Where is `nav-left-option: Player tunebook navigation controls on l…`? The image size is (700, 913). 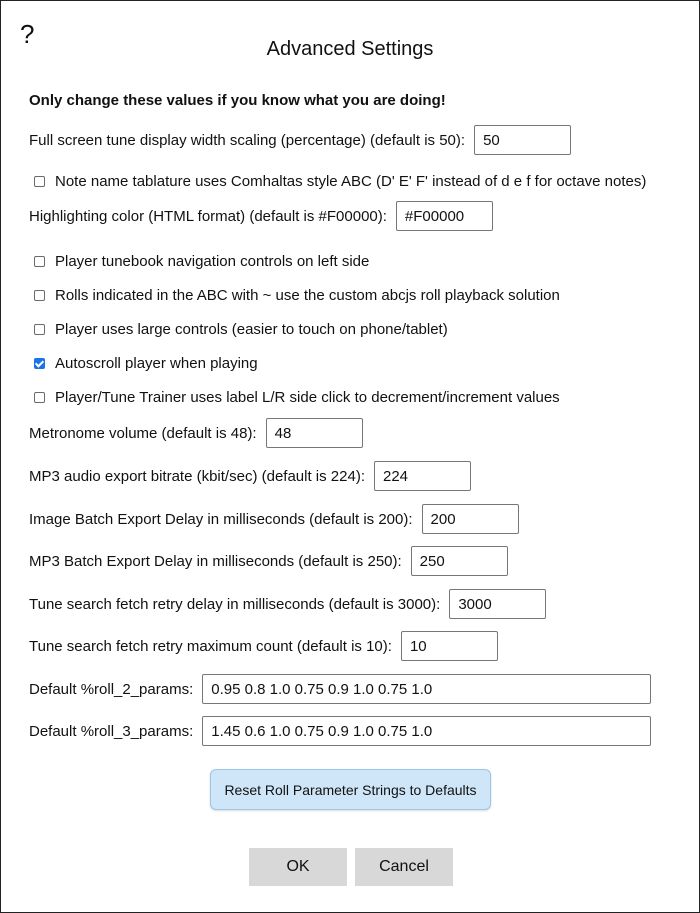
nav-left-option: Player tunebook navigation controls on l… is located at coordinates (201, 261).